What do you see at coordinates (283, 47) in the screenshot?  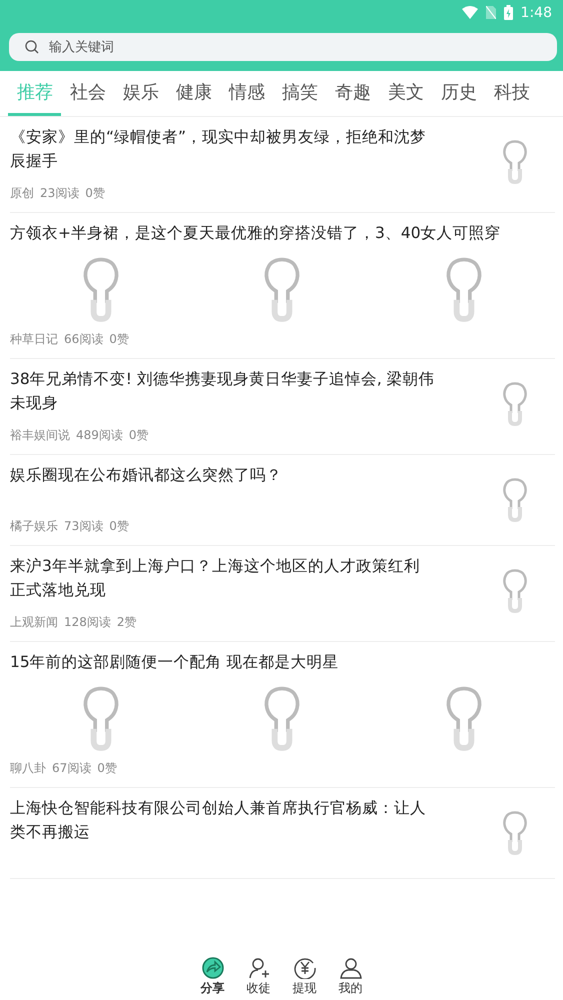 I see `search-field: 输入关键词` at bounding box center [283, 47].